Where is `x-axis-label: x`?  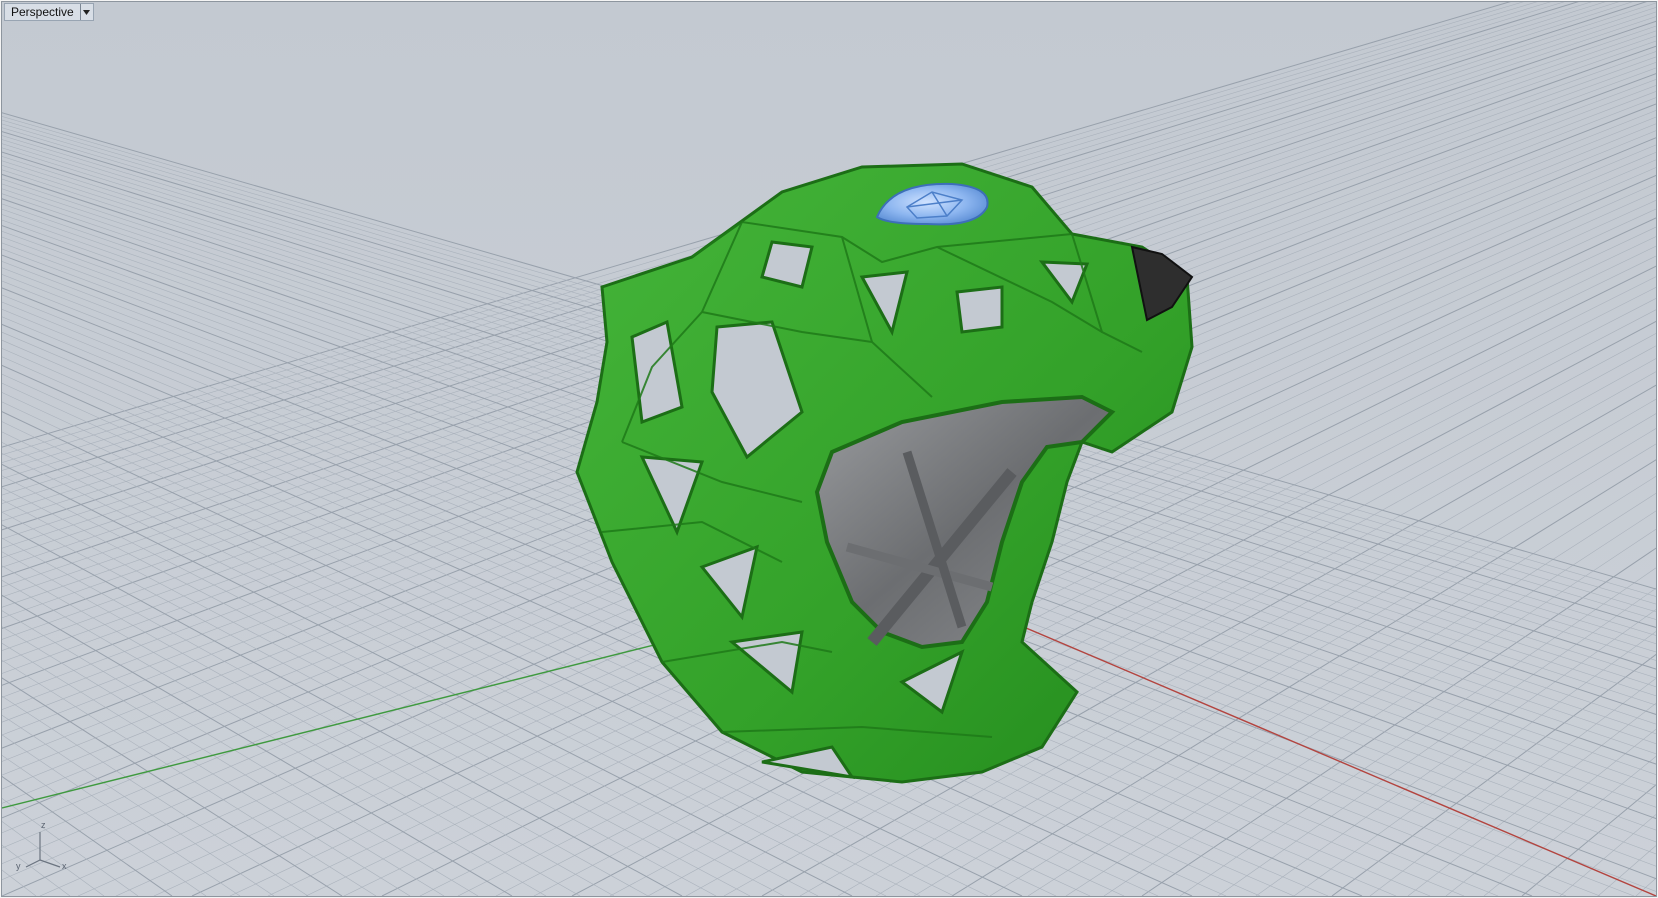 x-axis-label: x is located at coordinates (64, 866).